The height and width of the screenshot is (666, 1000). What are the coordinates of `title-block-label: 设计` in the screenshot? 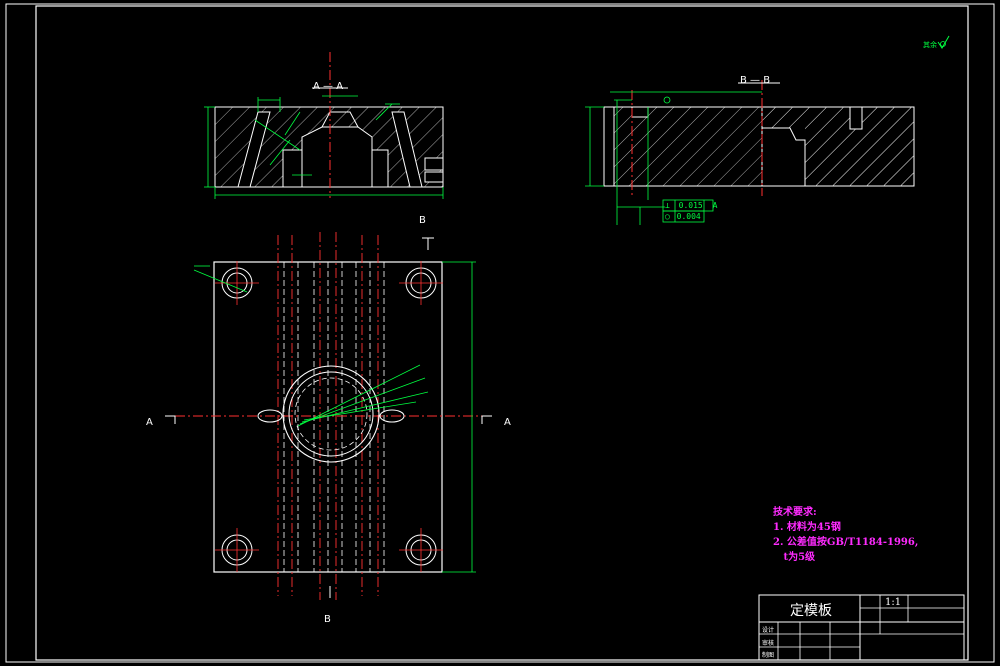 It's located at (768, 630).